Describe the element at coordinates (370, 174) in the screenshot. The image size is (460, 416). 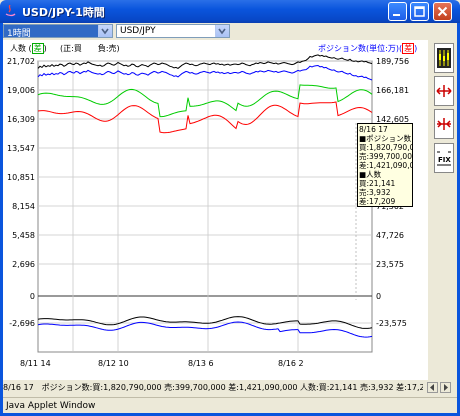
I see `tooltip-section-people: ■人数` at that location.